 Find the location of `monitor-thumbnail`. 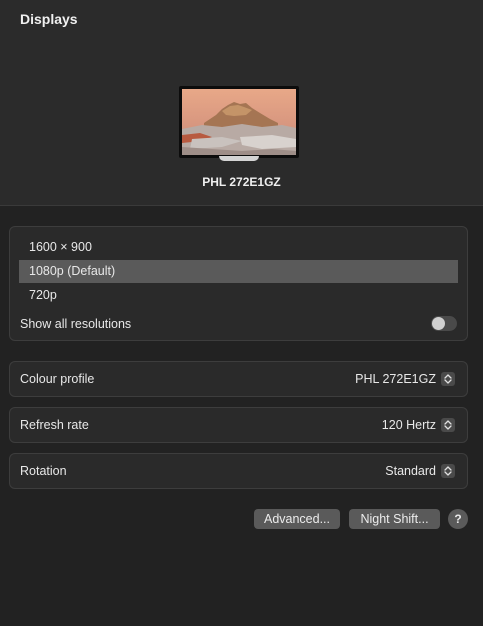

monitor-thumbnail is located at coordinates (239, 124).